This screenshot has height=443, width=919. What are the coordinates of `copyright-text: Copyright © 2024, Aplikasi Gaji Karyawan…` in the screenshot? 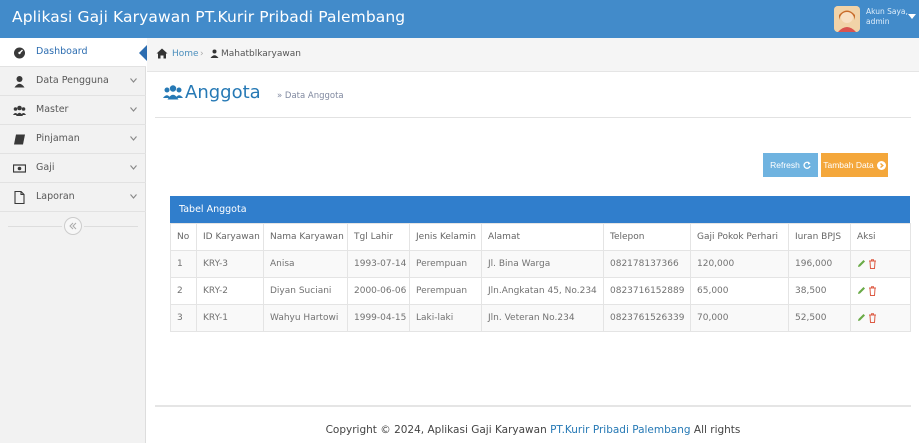 It's located at (533, 430).